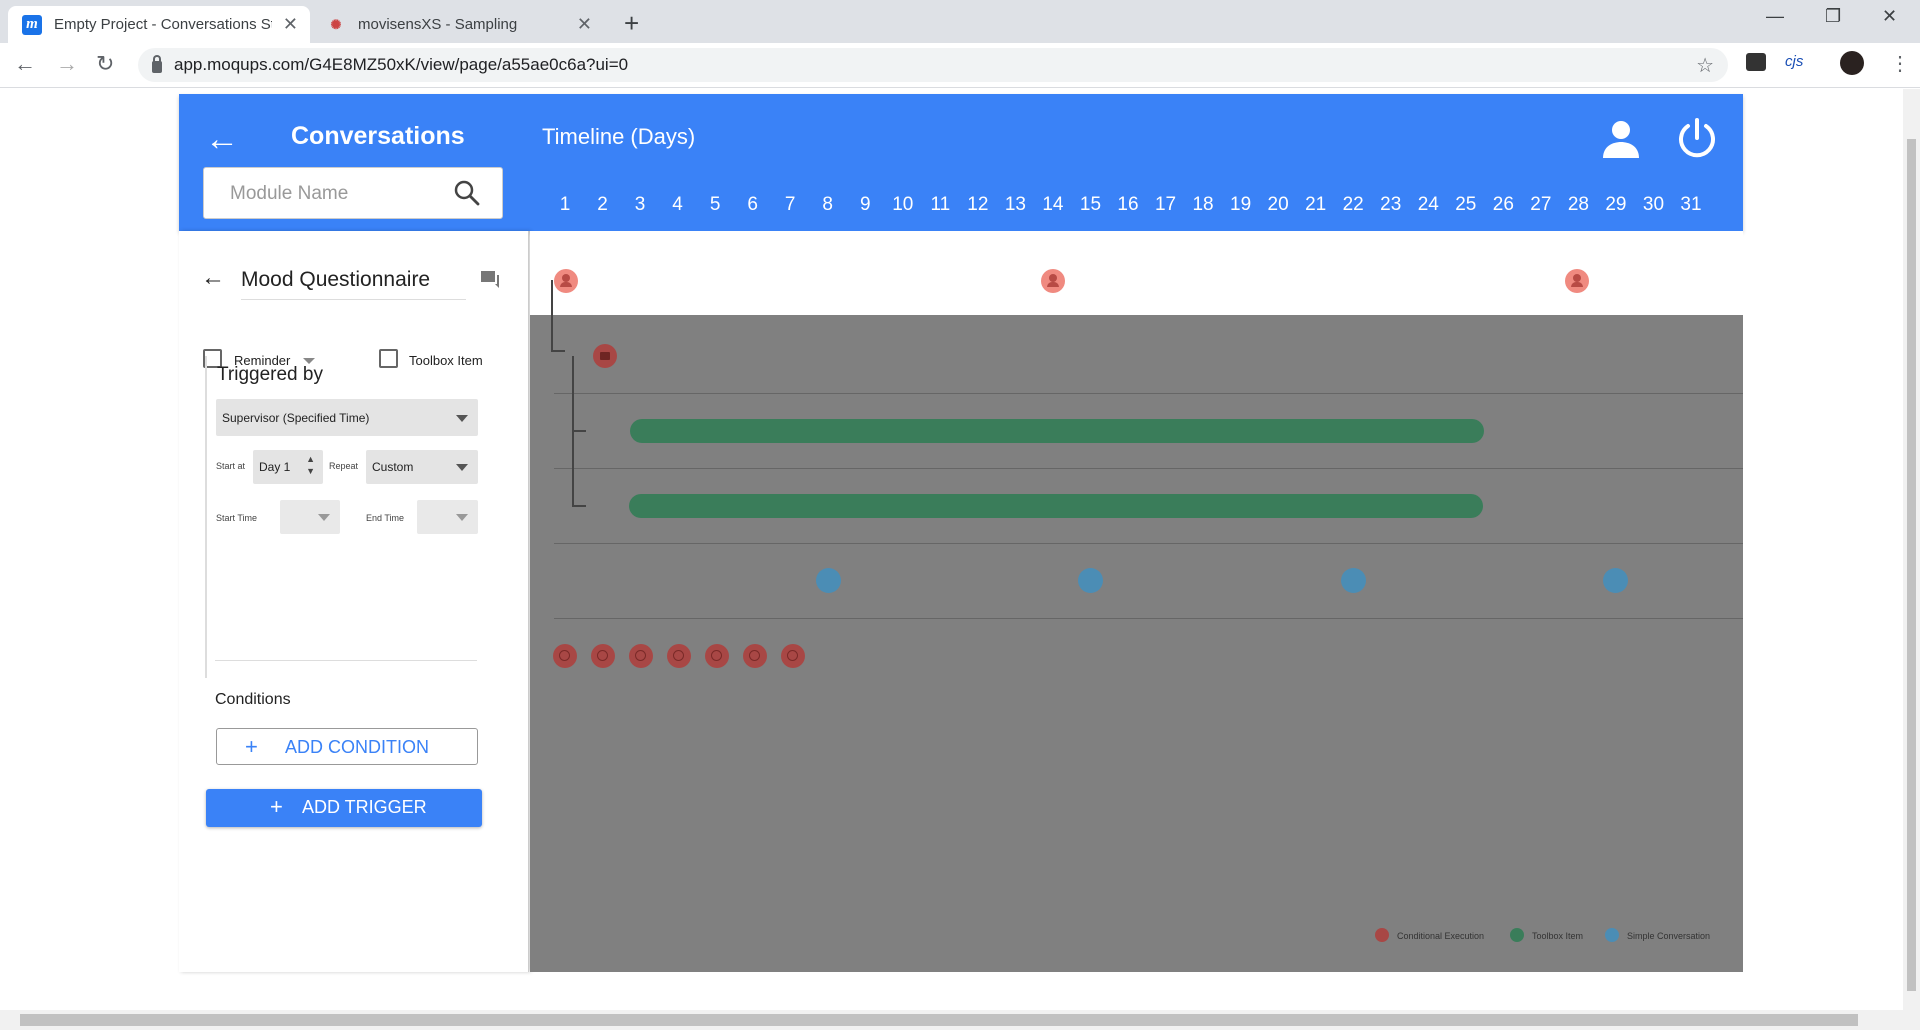 This screenshot has width=1920, height=1030. What do you see at coordinates (602, 204) in the screenshot?
I see `day-label: 2` at bounding box center [602, 204].